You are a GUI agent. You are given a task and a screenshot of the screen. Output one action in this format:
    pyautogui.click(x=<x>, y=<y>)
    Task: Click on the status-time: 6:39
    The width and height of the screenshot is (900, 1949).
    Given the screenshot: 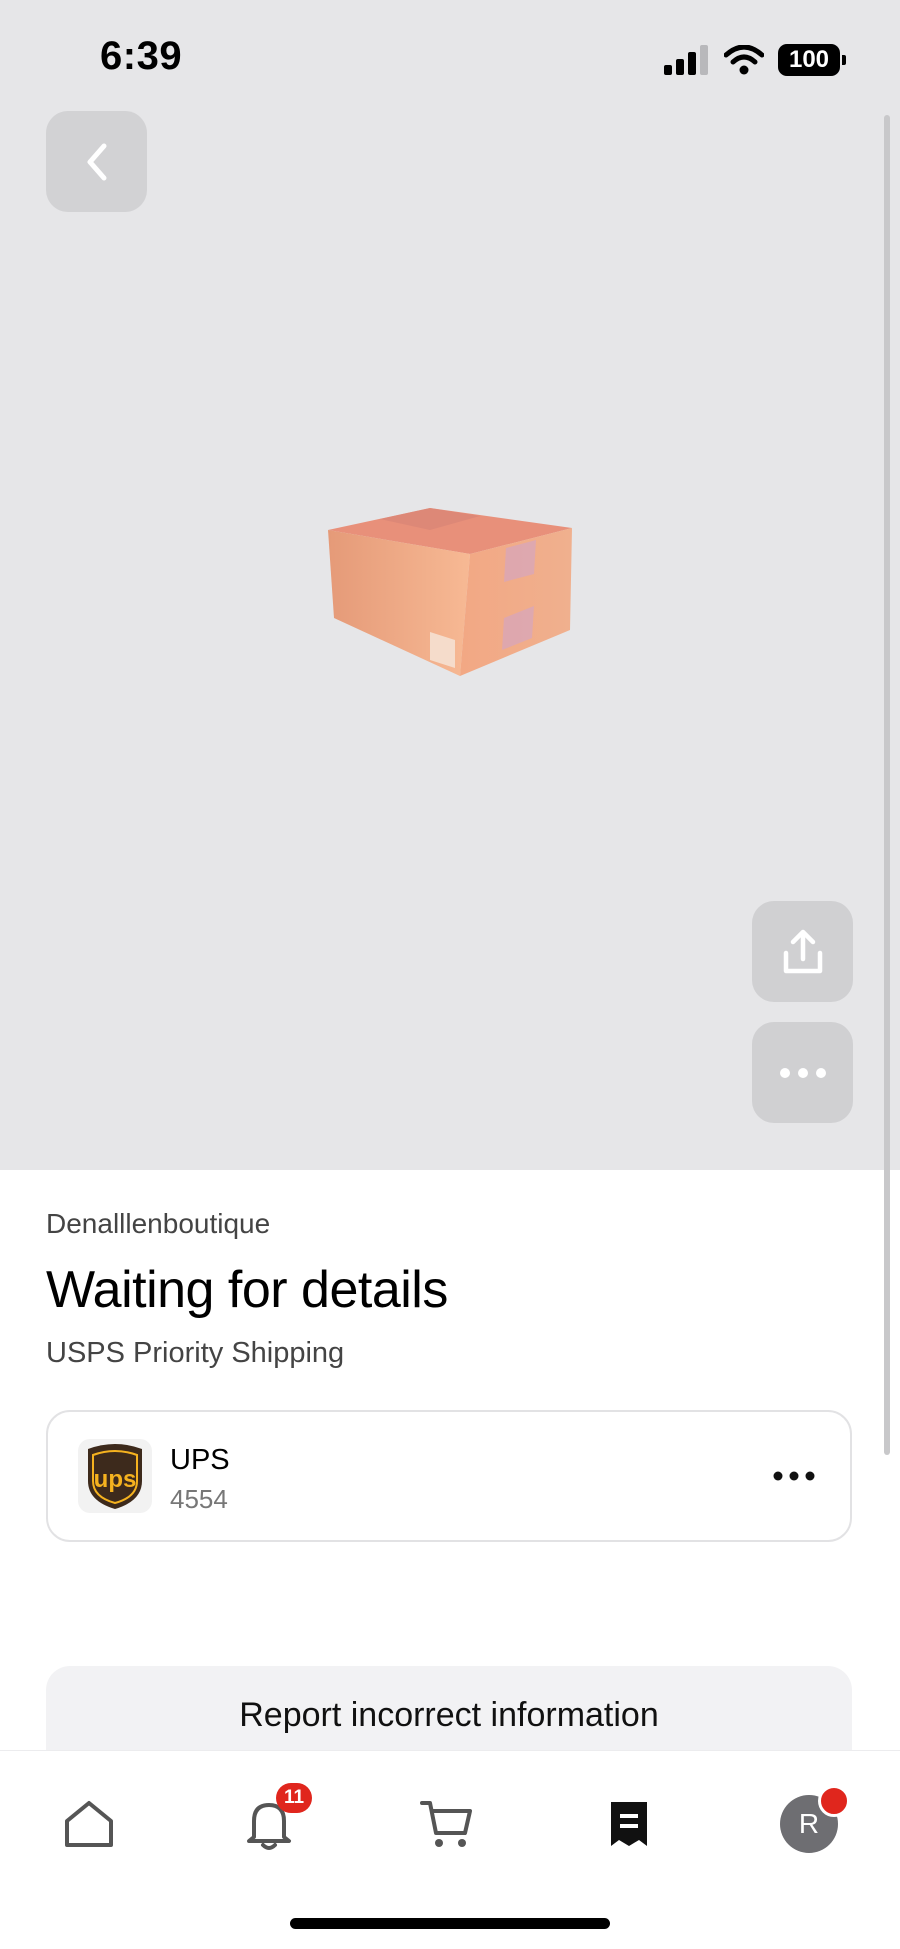 What is the action you would take?
    pyautogui.click(x=141, y=56)
    